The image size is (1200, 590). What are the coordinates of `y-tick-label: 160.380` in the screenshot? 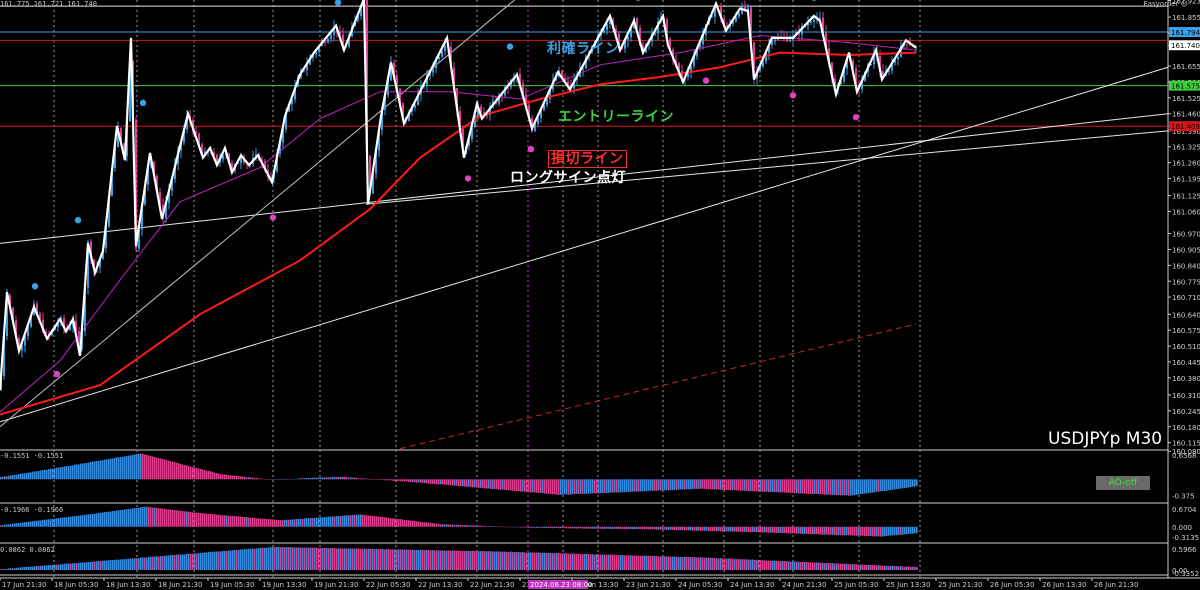 It's located at (1186, 379).